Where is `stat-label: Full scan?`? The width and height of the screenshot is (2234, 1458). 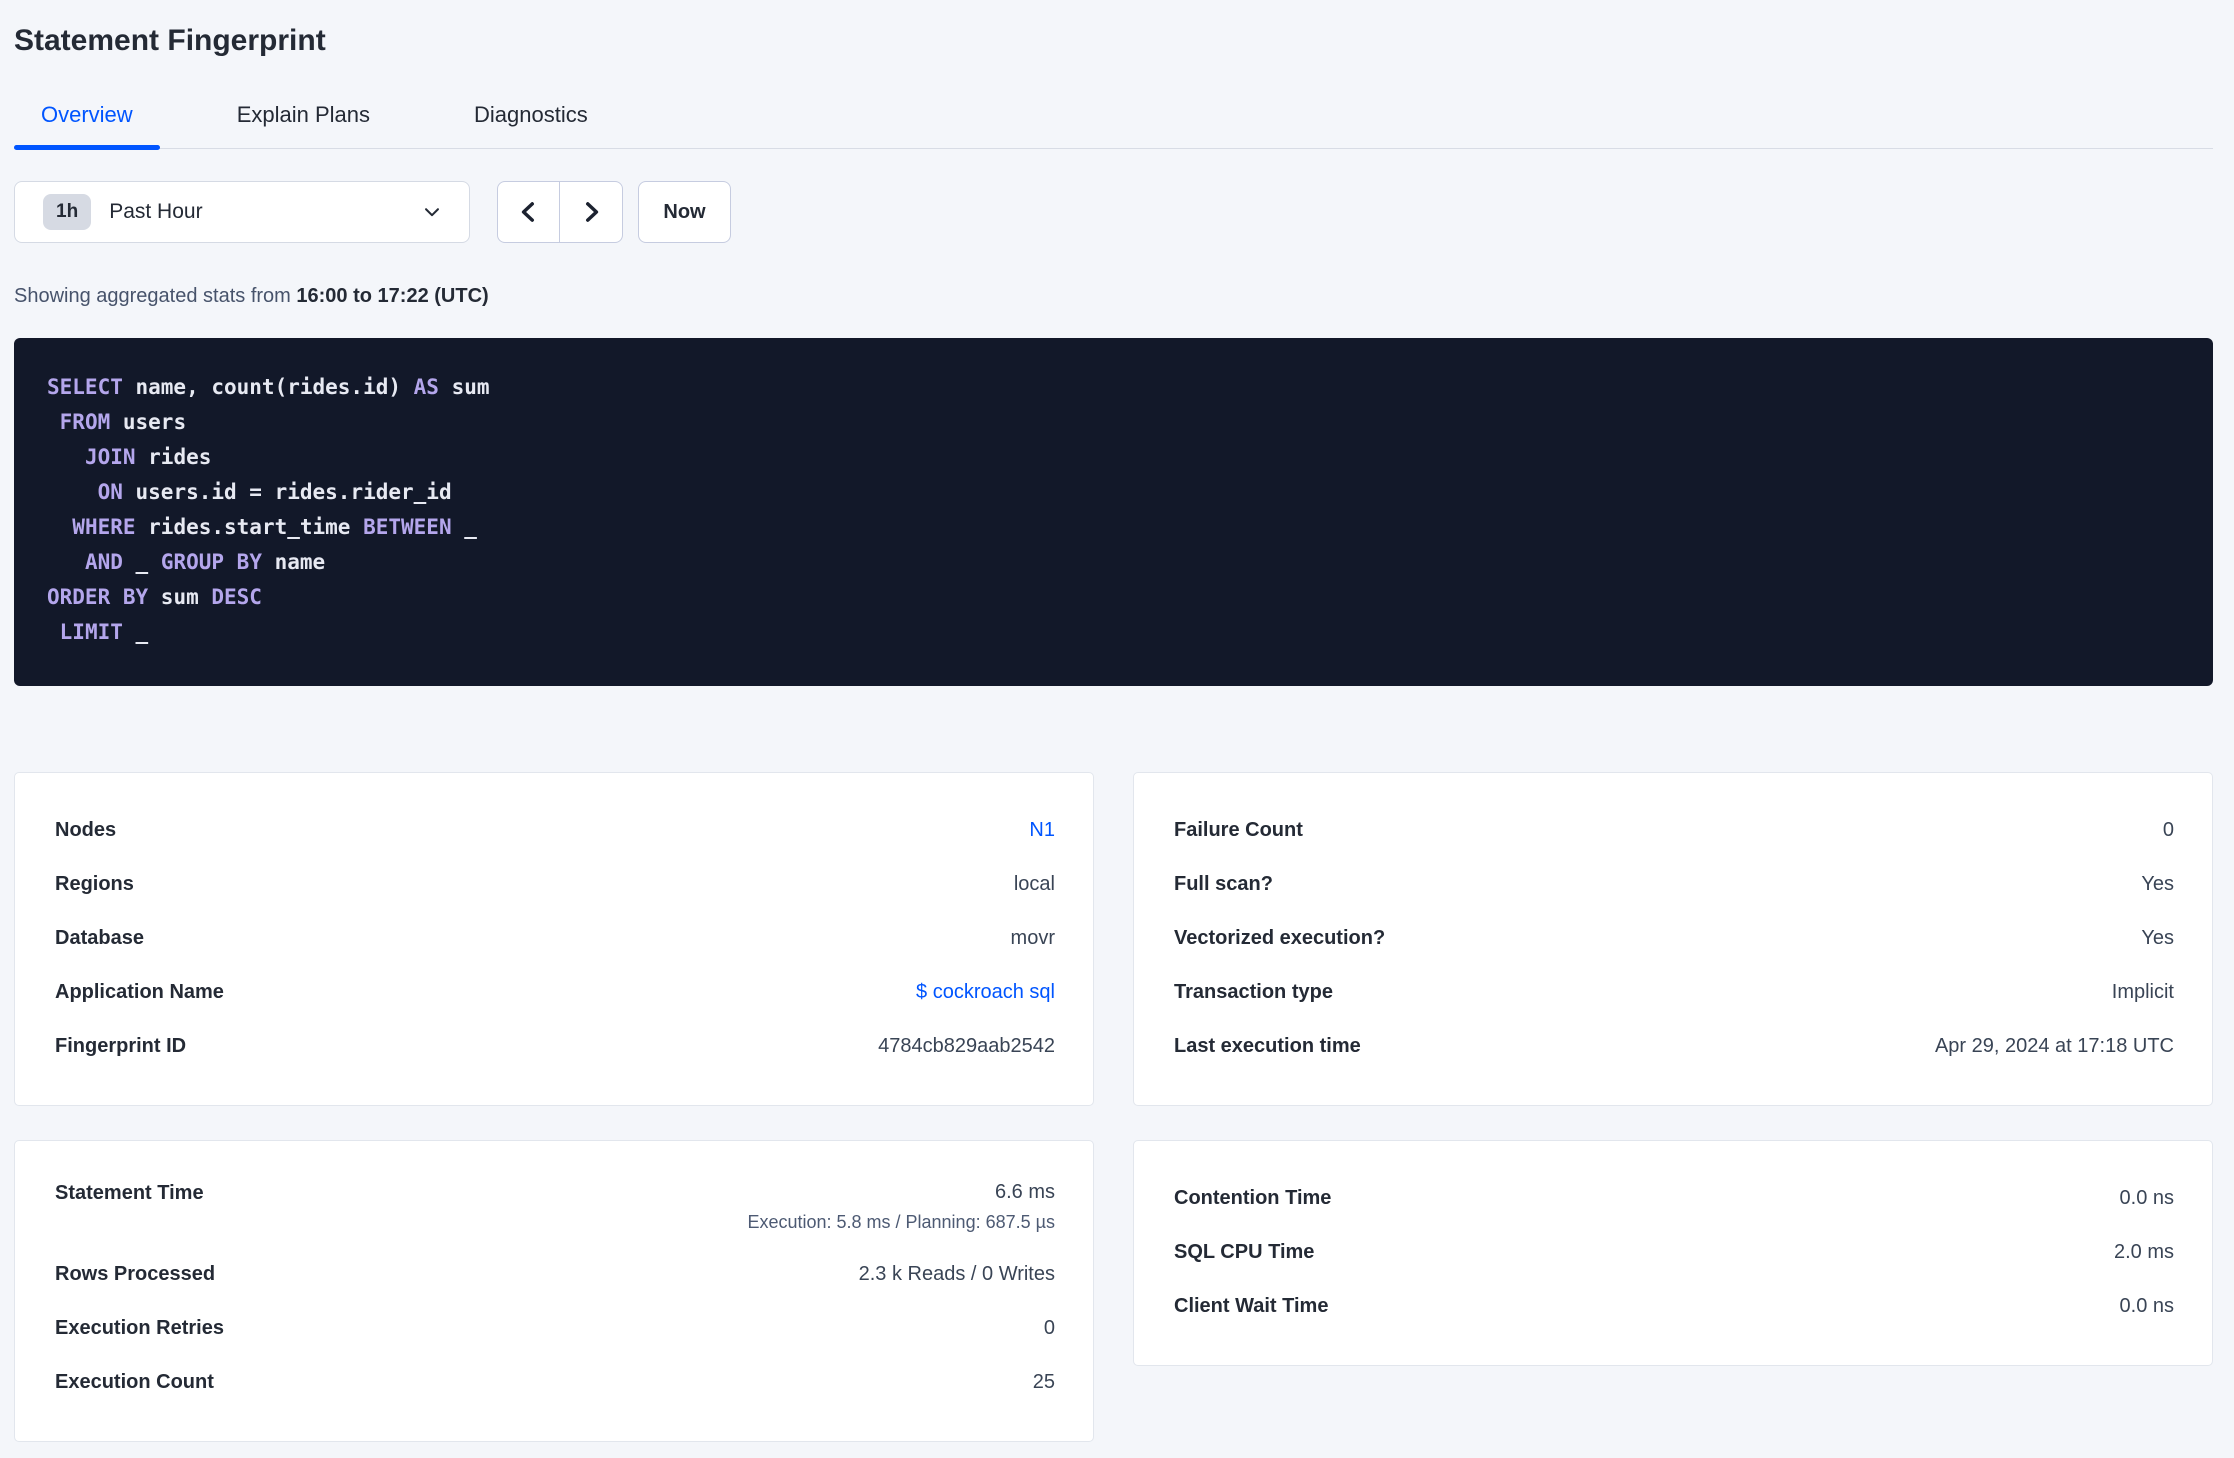
stat-label: Full scan? is located at coordinates (1223, 883).